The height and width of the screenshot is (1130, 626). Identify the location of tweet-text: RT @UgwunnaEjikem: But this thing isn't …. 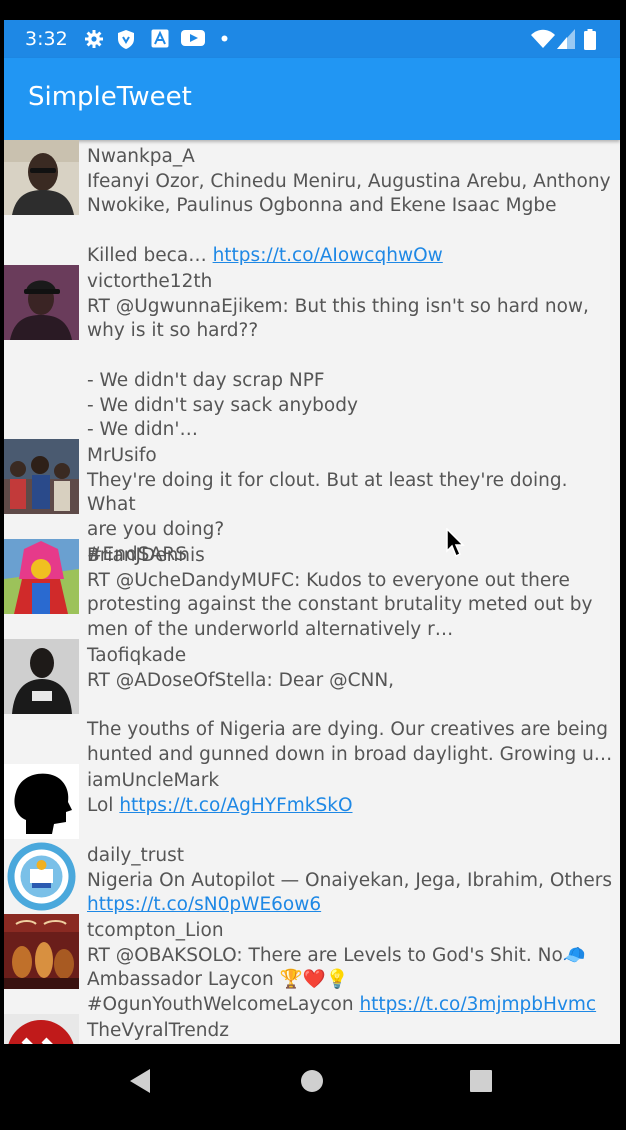
(338, 368).